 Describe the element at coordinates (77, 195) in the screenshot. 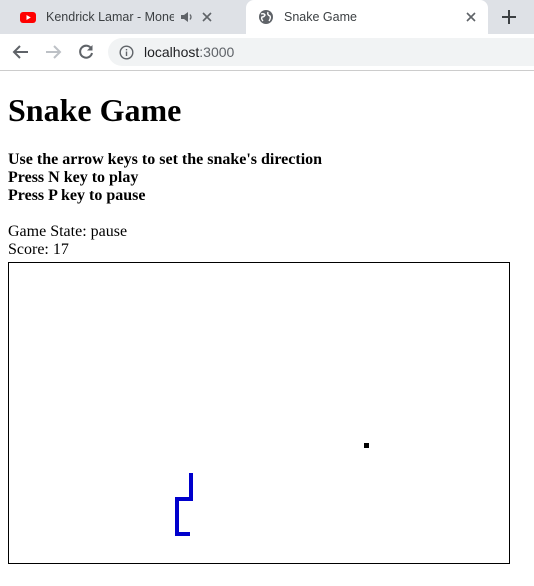

I see `instruction-pause: Press P key to pause` at that location.